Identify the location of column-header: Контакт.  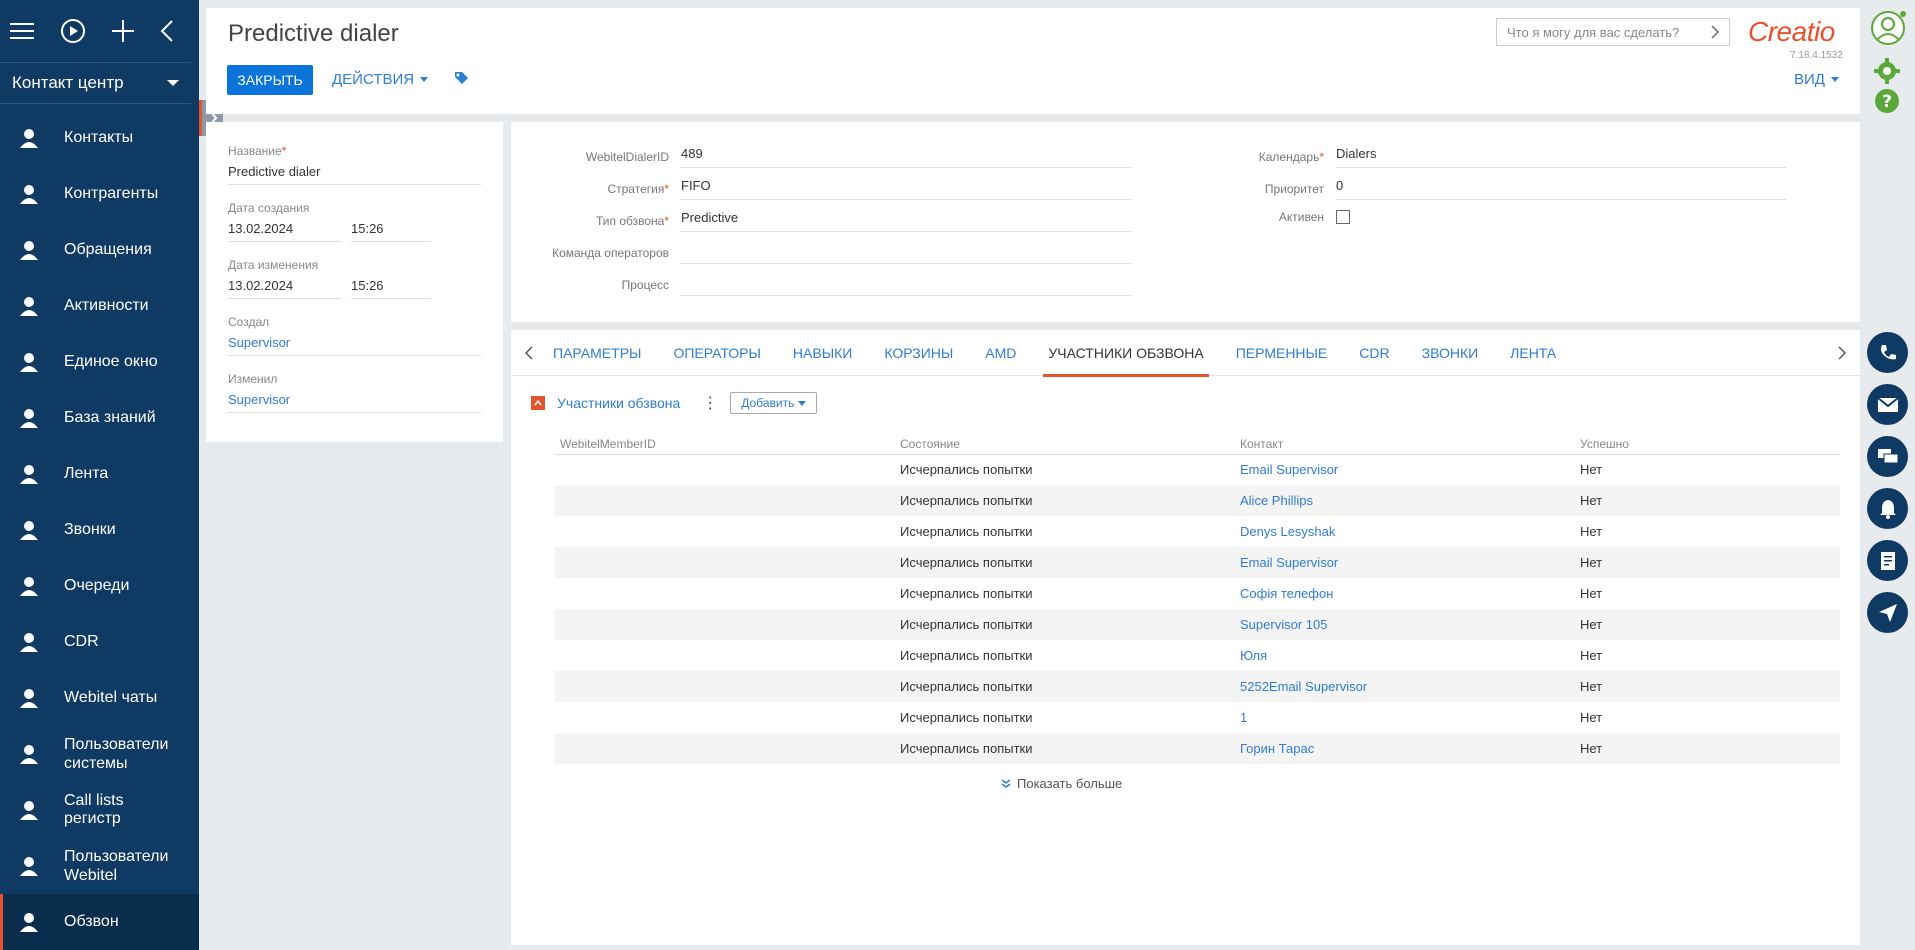
(1405, 444).